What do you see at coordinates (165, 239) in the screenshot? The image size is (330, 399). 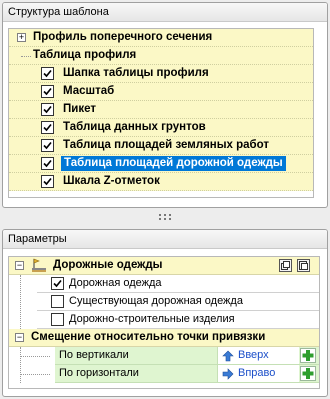 I see `parameters-title: Параметры` at bounding box center [165, 239].